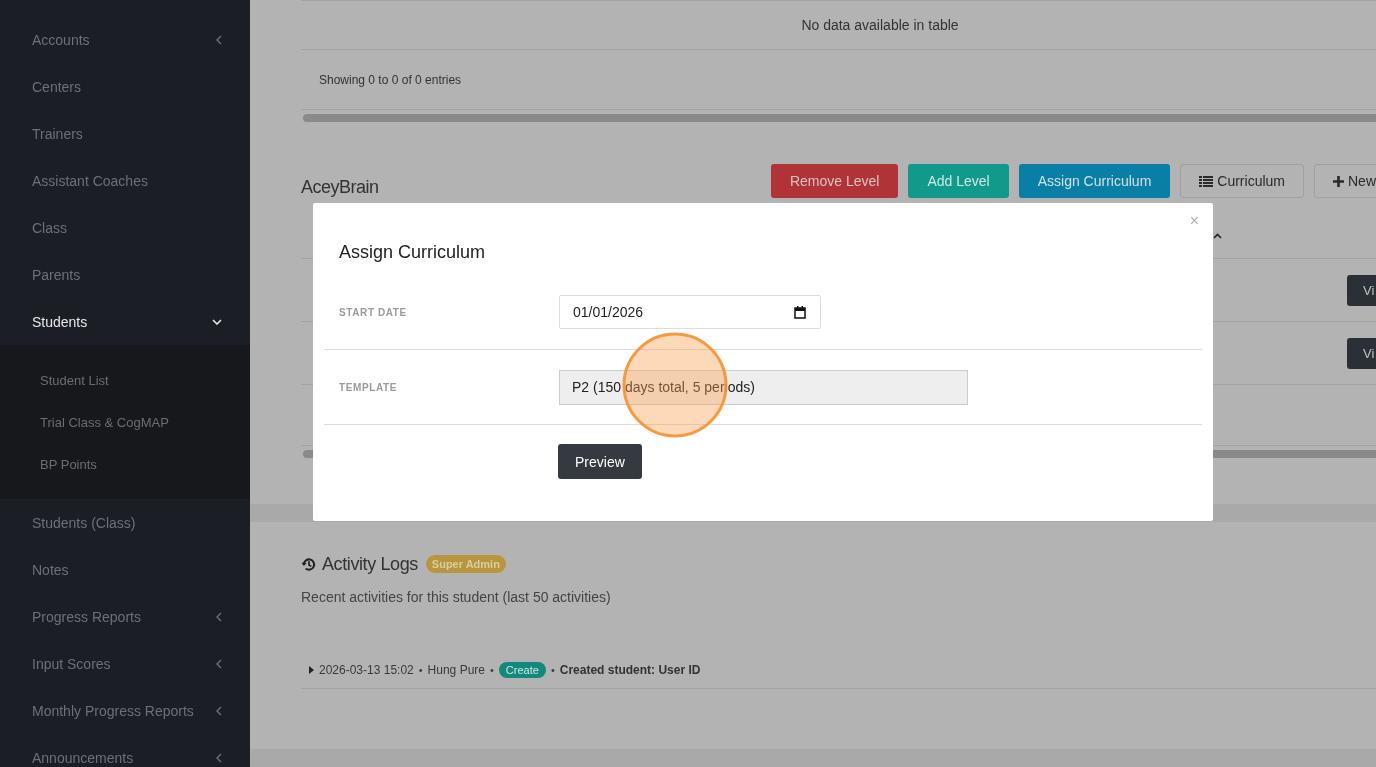 Image resolution: width=1376 pixels, height=767 pixels. I want to click on sort-caret-icon, so click(1217, 236).